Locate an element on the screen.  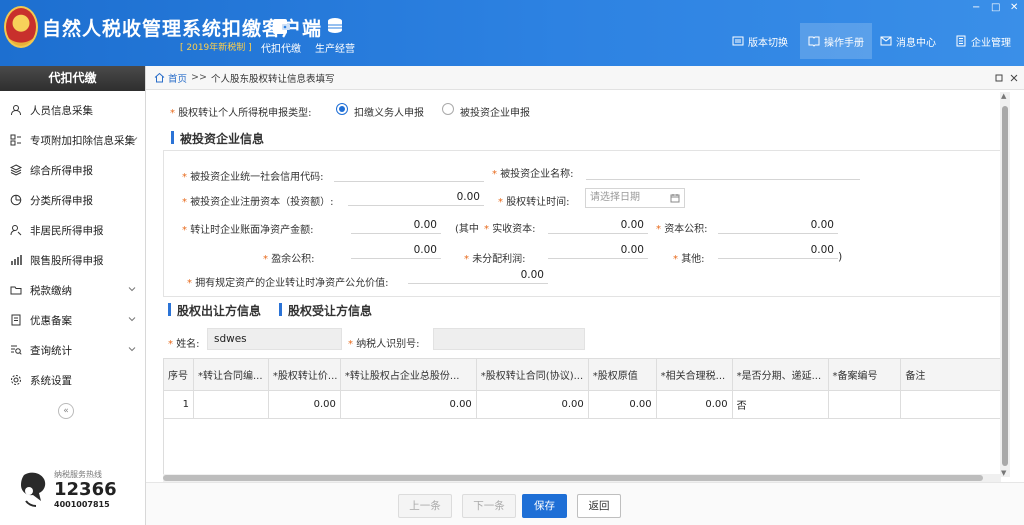
capital-reserve-input: 0.00 is located at coordinates (778, 225).